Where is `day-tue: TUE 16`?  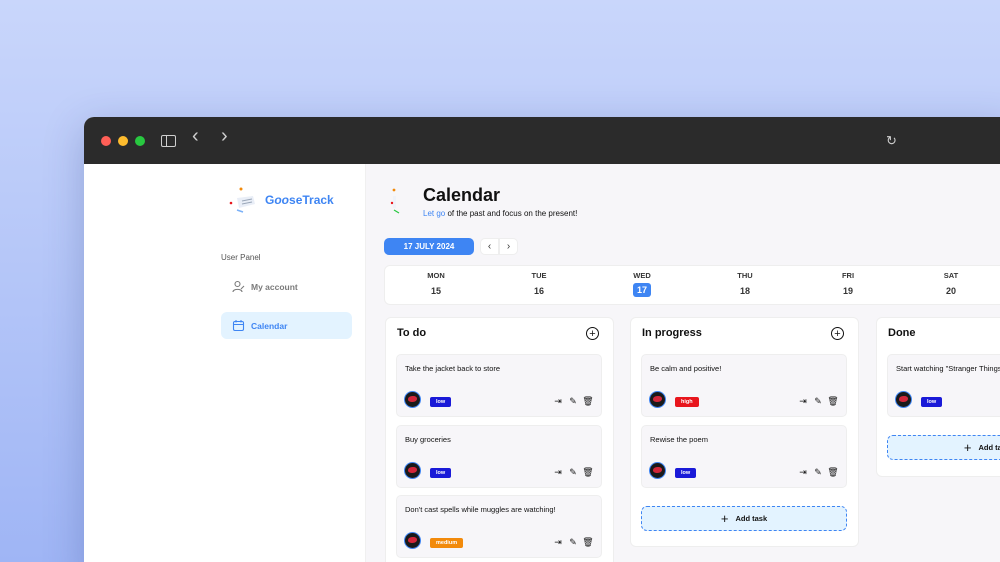
day-tue: TUE 16 is located at coordinates (539, 284).